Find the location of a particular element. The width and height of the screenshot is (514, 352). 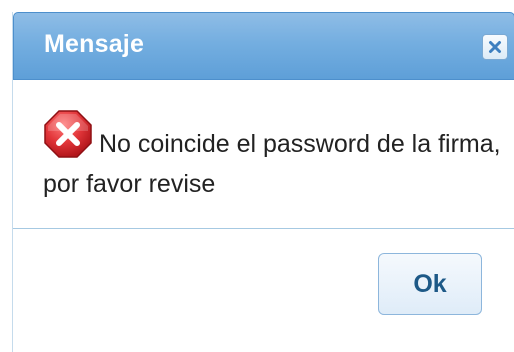

close-icon is located at coordinates (495, 47).